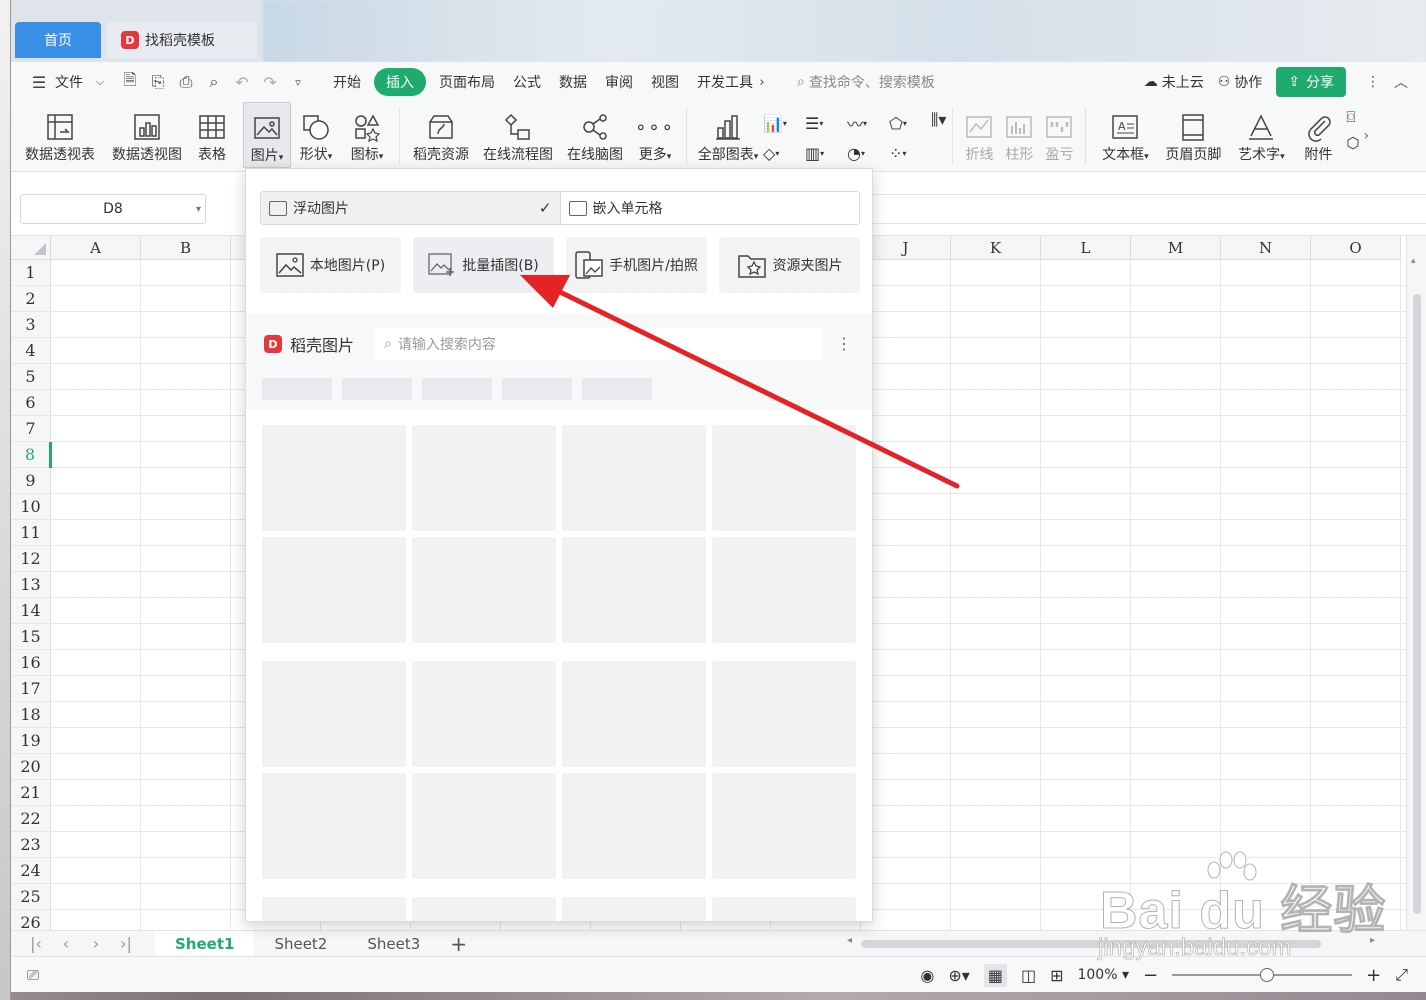 This screenshot has width=1426, height=1000. I want to click on phone-picture-button: 手机图片/拍照, so click(636, 265).